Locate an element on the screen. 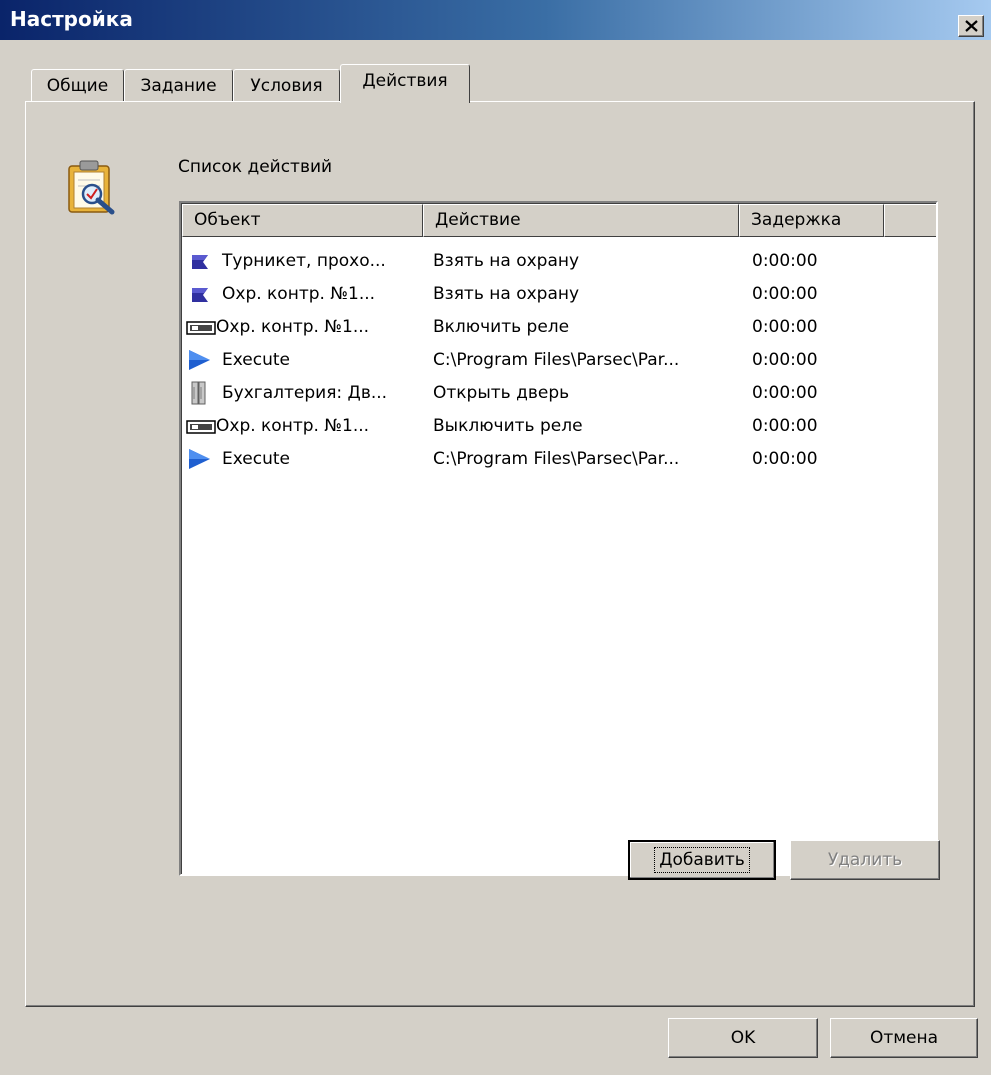 The height and width of the screenshot is (1075, 991). column-header-action: Действие is located at coordinates (581, 220).